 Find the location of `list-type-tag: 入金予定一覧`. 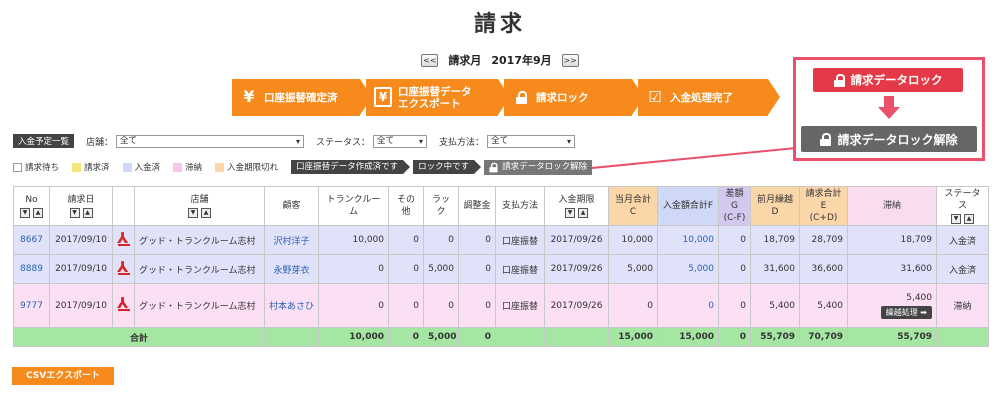

list-type-tag: 入金予定一覧 is located at coordinates (44, 141).